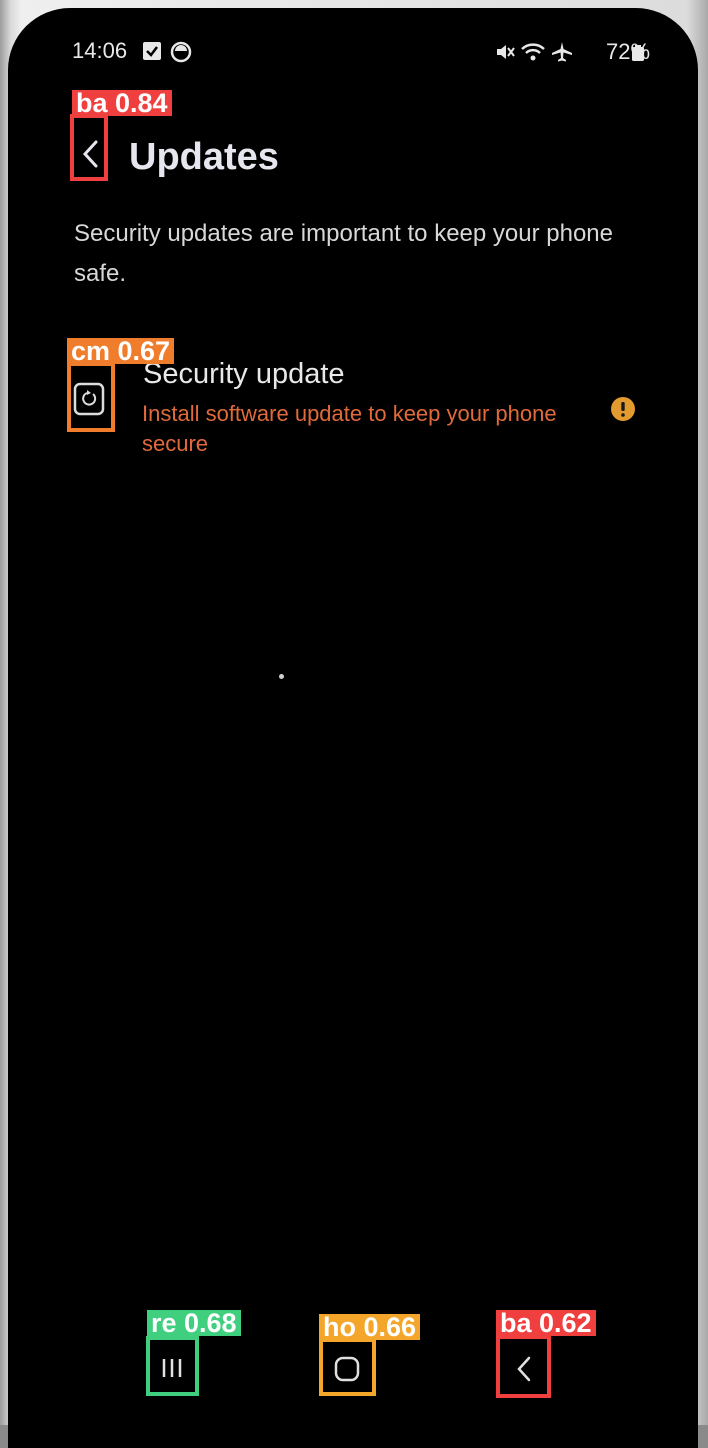  I want to click on detection-label-home: ho 0.66, so click(370, 1327).